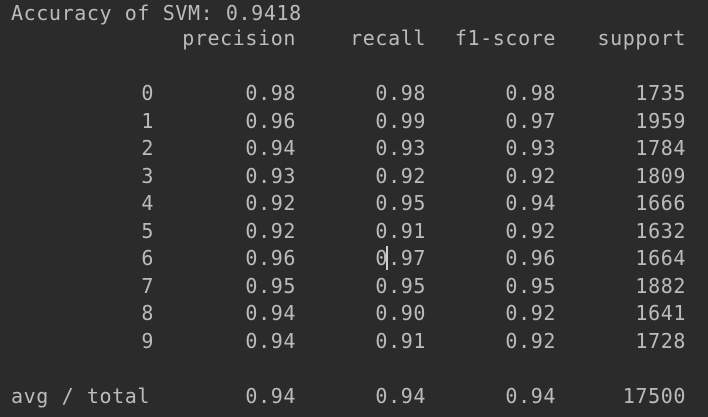 This screenshot has height=417, width=708. I want to click on row-label: 8, so click(147, 313).